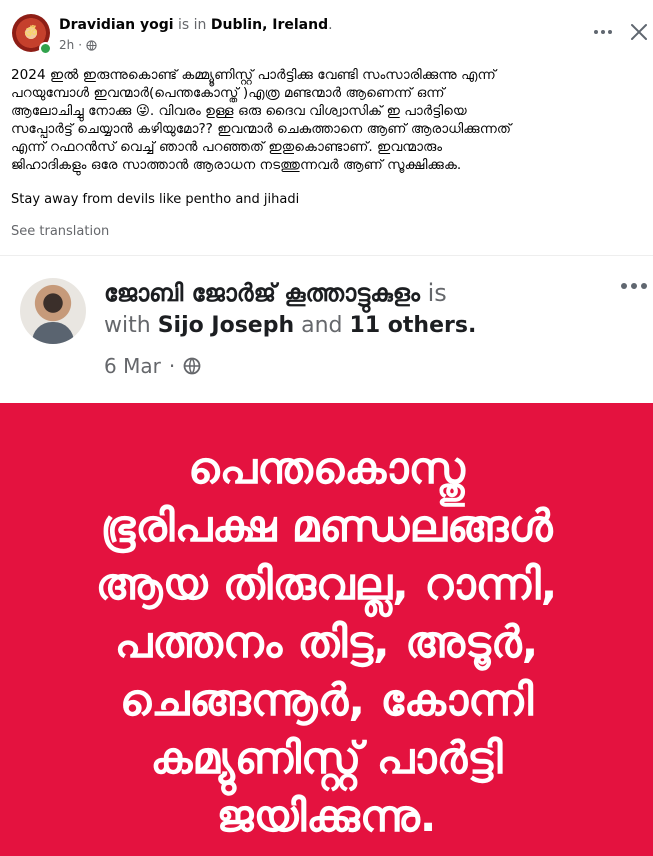  What do you see at coordinates (326, 468) in the screenshot?
I see `banner-line: പെന്തകൊസ്തു` at bounding box center [326, 468].